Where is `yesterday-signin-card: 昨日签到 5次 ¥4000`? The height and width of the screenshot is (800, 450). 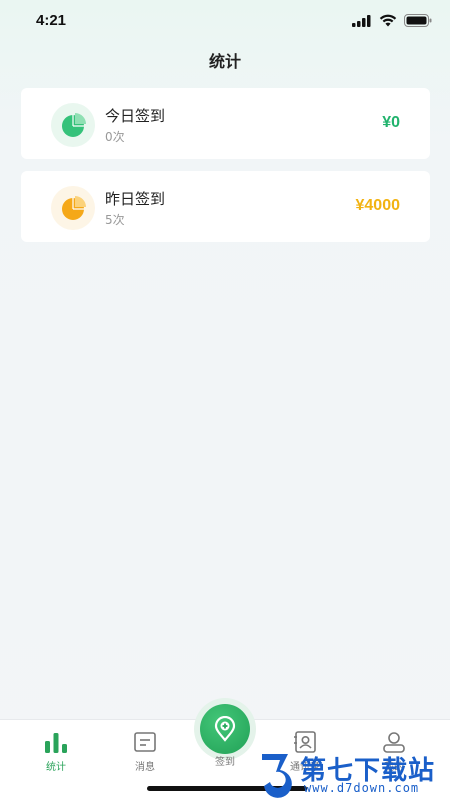
yesterday-signin-card: 昨日签到 5次 ¥4000 is located at coordinates (225, 206).